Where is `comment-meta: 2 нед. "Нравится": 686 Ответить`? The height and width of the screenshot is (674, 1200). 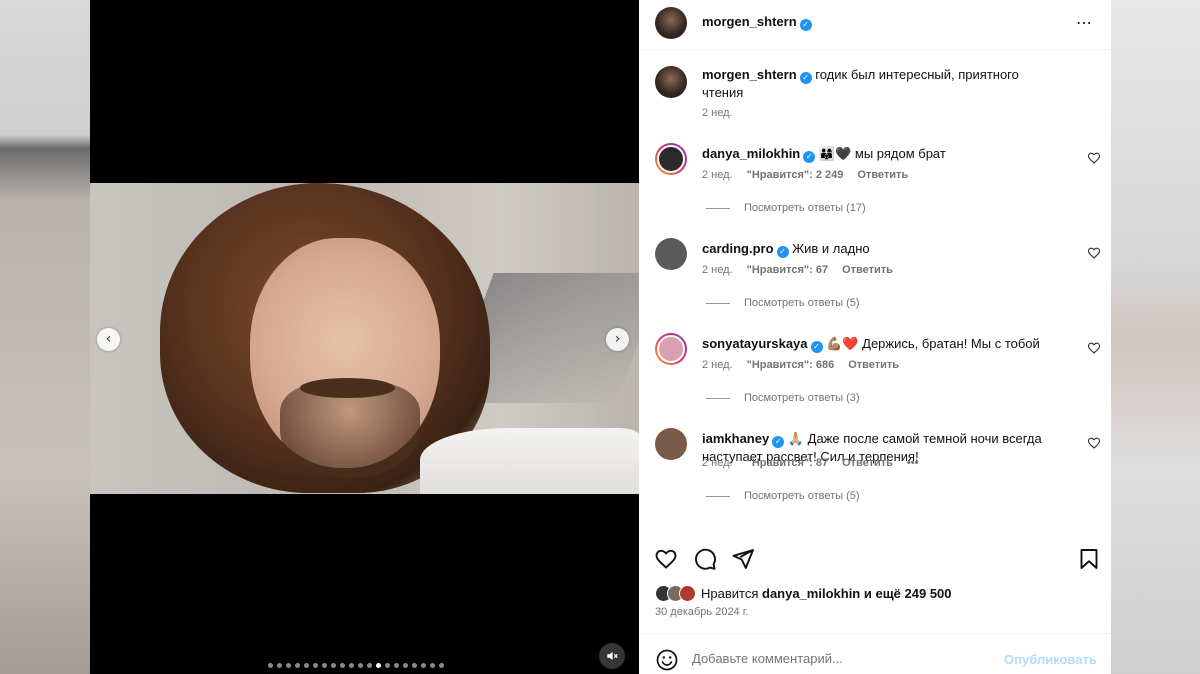
comment-meta: 2 нед. "Нравится": 686 Ответить is located at coordinates (807, 365).